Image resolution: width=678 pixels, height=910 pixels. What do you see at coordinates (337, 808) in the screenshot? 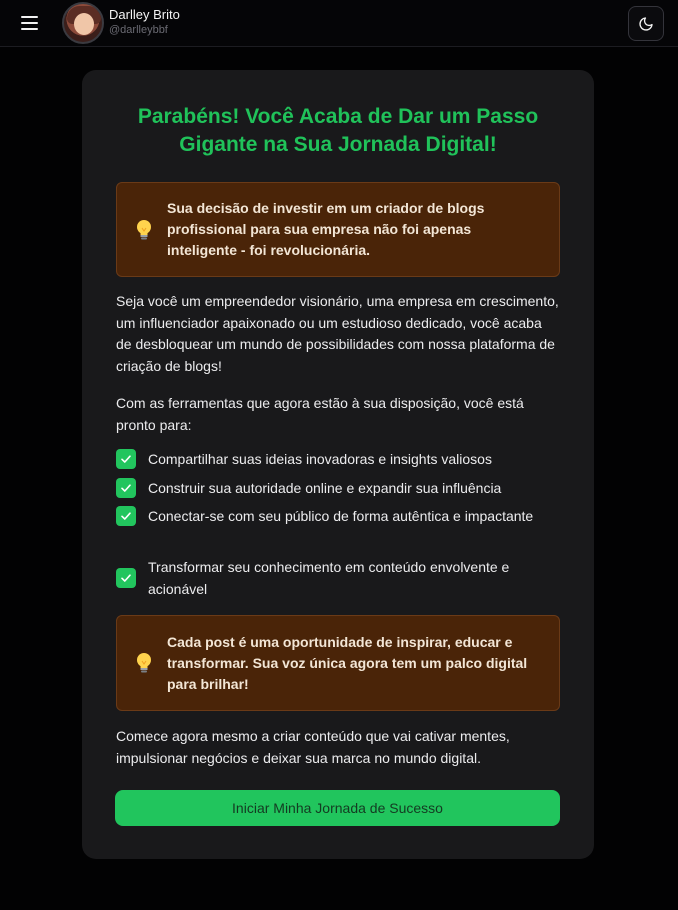
I see `start-journey-button: Iniciar Minha Jornada de Sucesso` at bounding box center [337, 808].